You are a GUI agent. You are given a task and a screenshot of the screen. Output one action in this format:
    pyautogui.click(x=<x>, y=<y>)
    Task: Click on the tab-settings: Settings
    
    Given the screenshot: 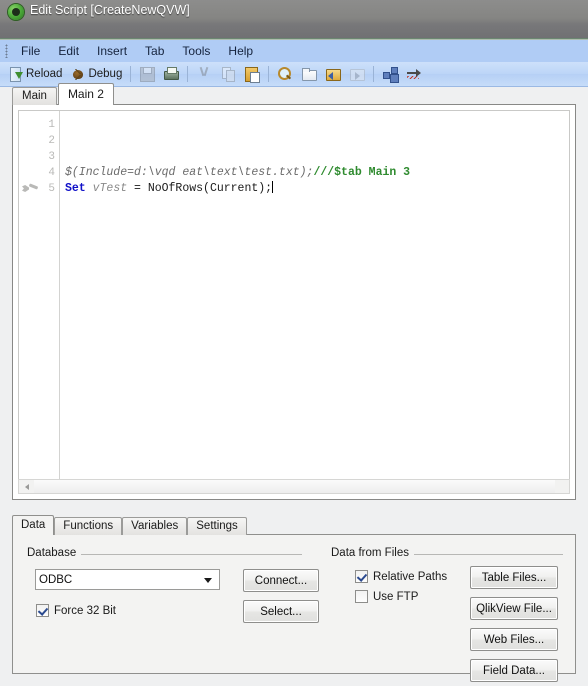 What is the action you would take?
    pyautogui.click(x=217, y=526)
    